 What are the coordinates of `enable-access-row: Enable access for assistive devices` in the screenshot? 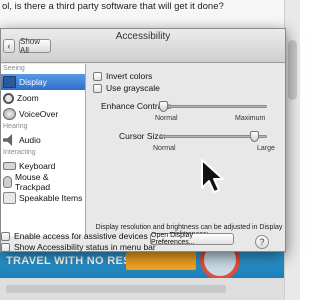 It's located at (74, 236).